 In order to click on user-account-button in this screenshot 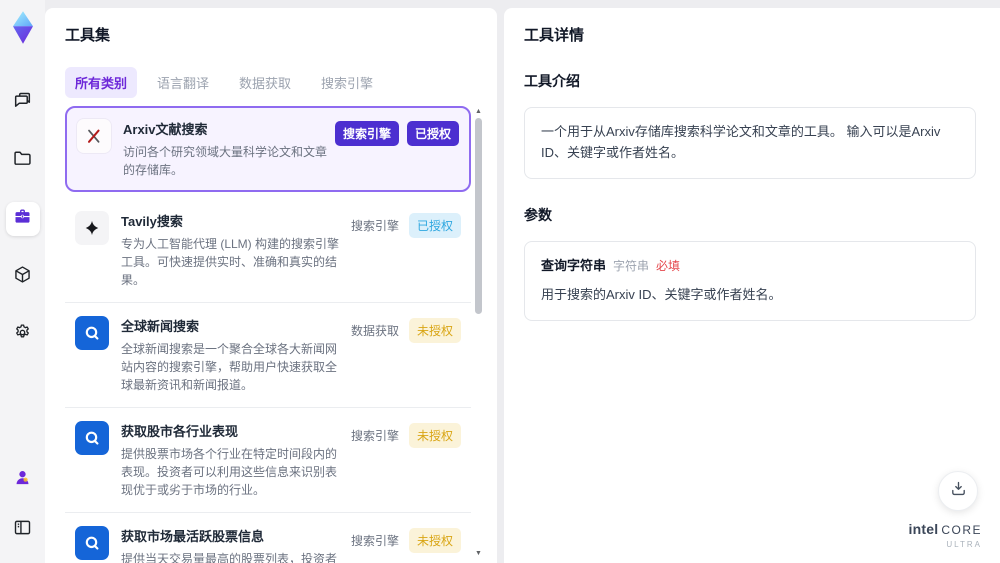, I will do `click(23, 480)`.